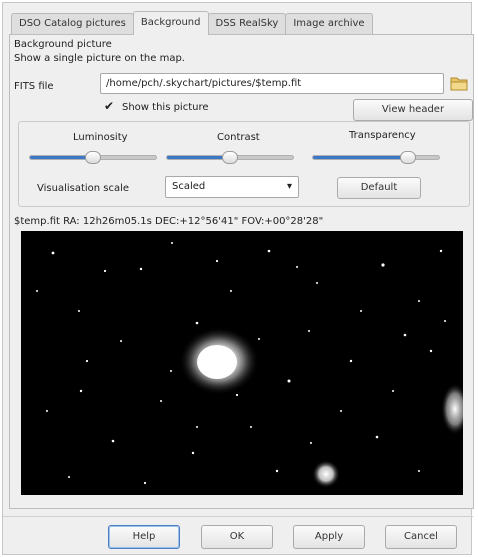  What do you see at coordinates (421, 537) in the screenshot?
I see `cancel-button: Cancel` at bounding box center [421, 537].